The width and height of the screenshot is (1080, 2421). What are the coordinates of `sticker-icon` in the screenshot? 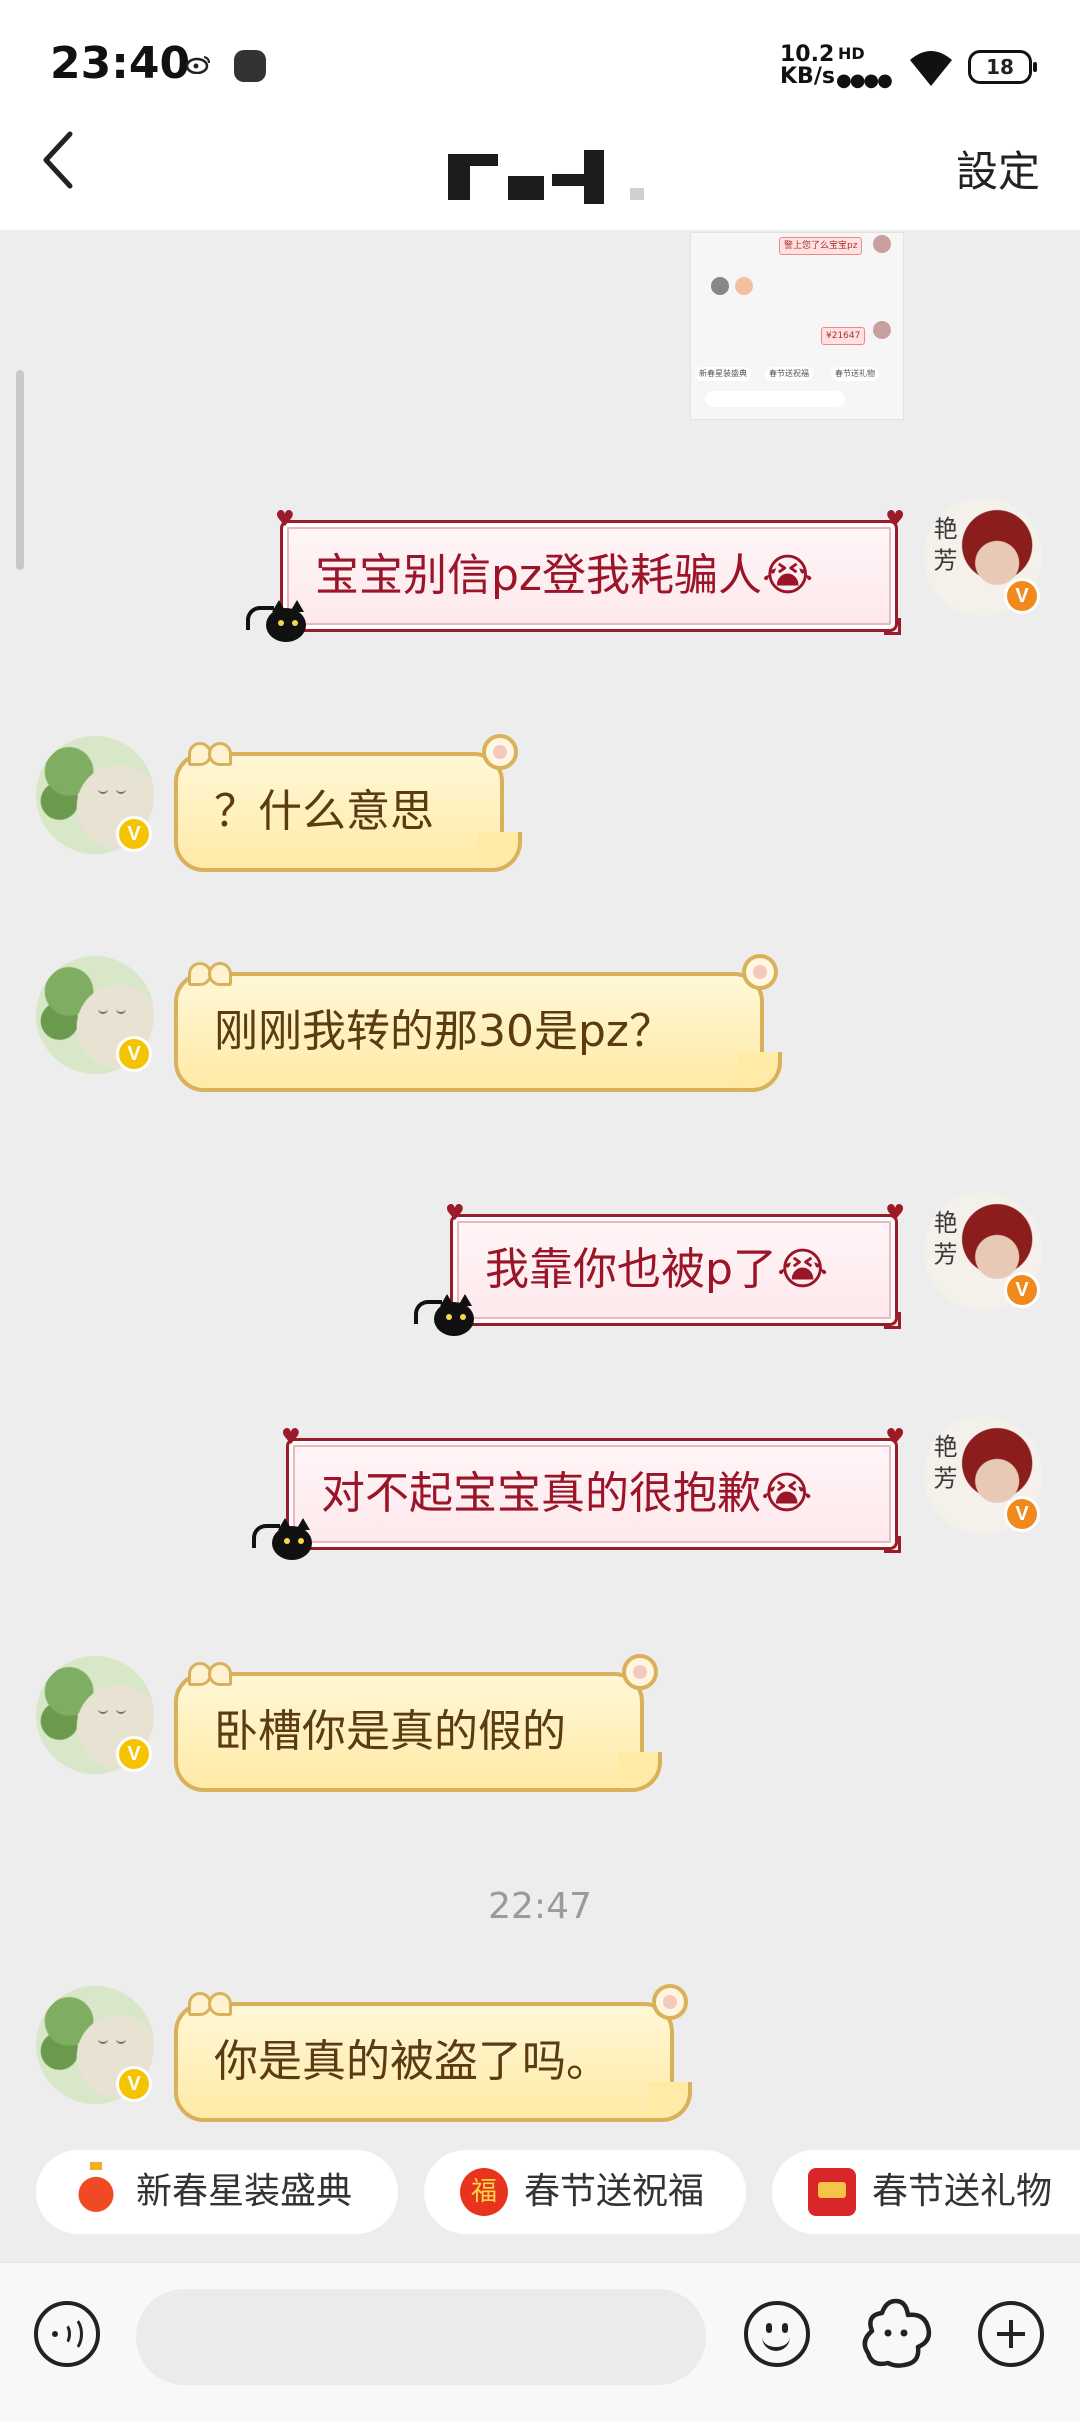 It's located at (896, 2333).